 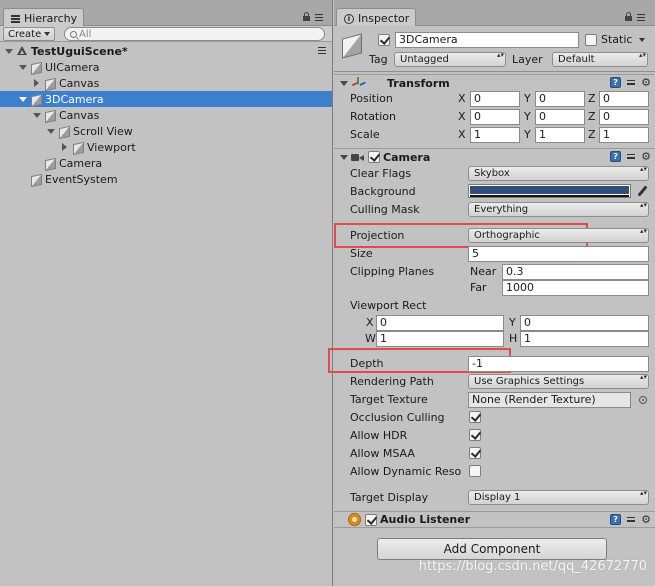 I want to click on tag-dropdown: Untagged, so click(x=450, y=59).